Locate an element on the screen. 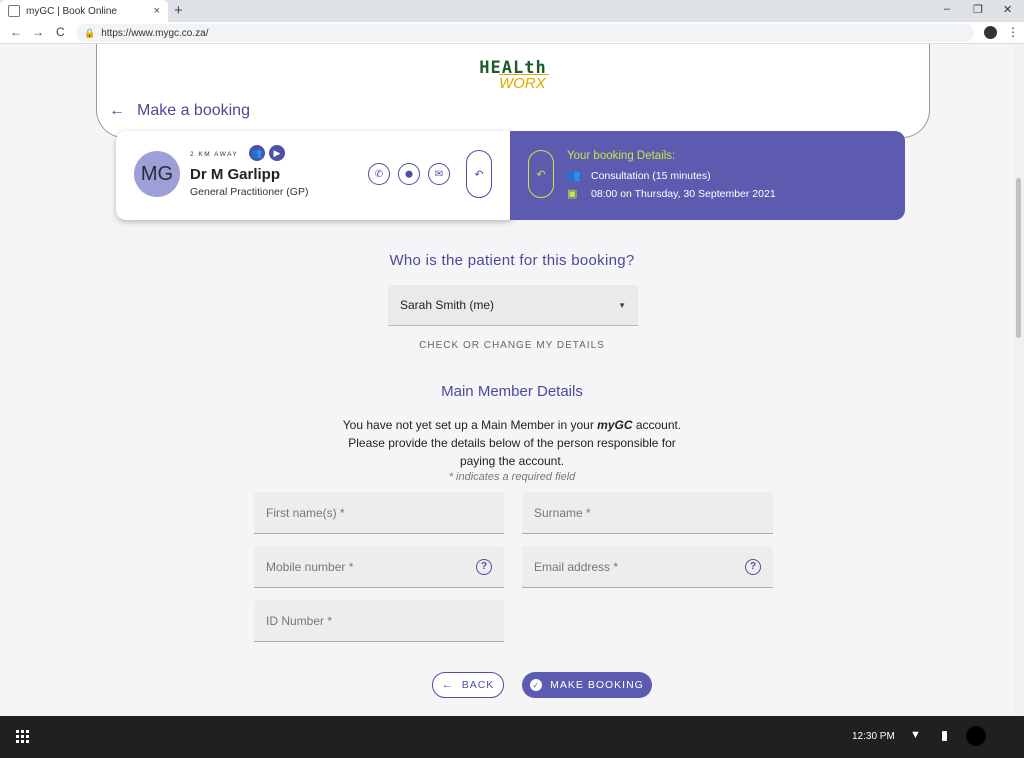 This screenshot has width=1024, height=758. url-input: 🔒 https://www.mygc.co.za/ is located at coordinates (525, 33).